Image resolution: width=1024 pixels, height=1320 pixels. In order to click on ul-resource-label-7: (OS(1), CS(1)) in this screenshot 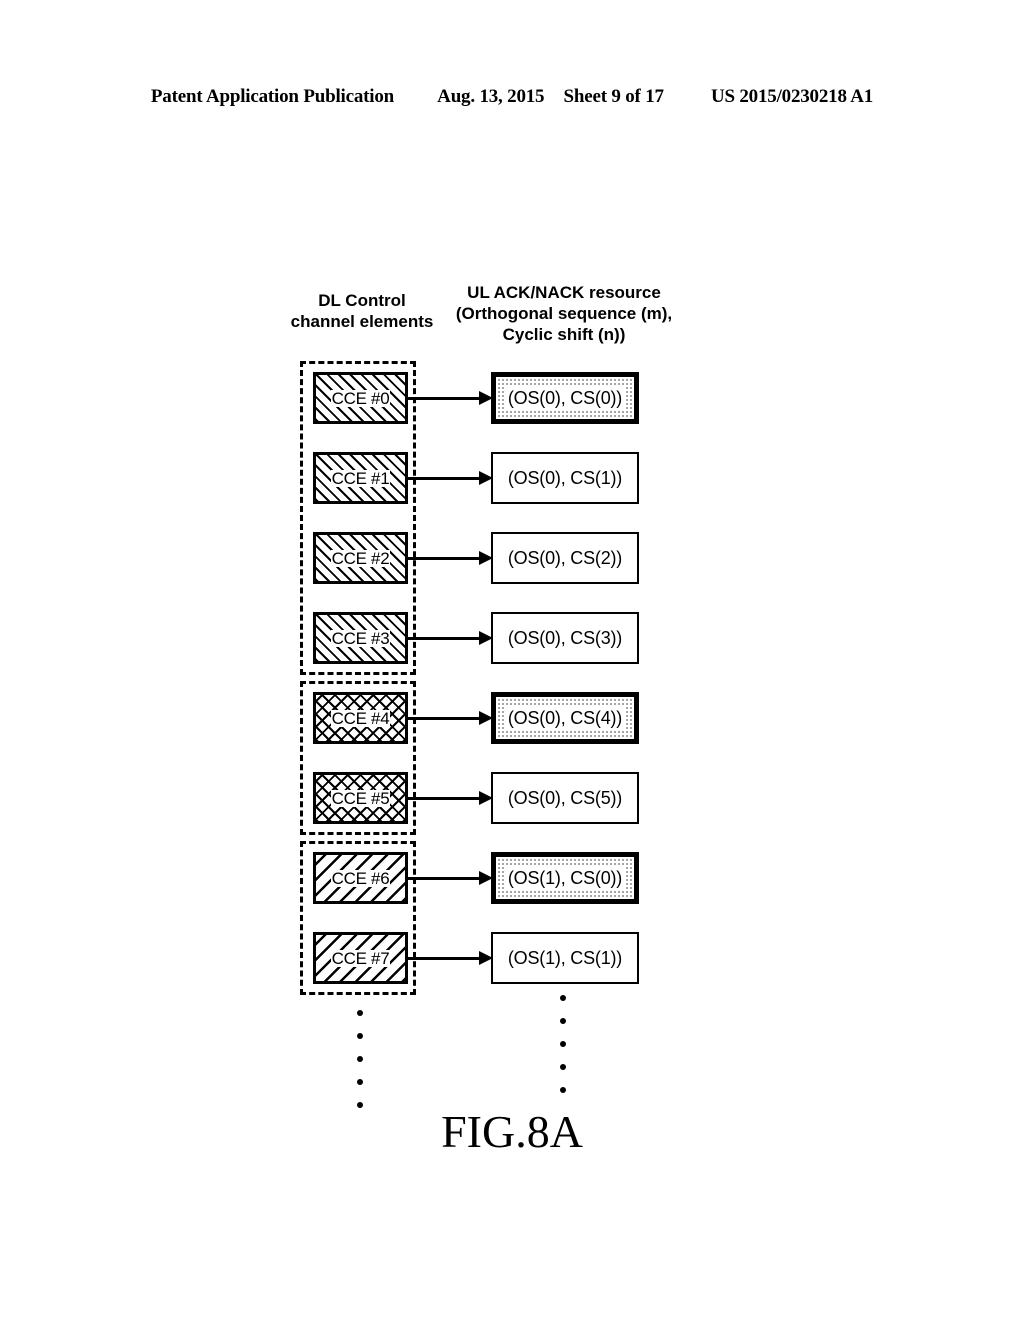, I will do `click(565, 957)`.